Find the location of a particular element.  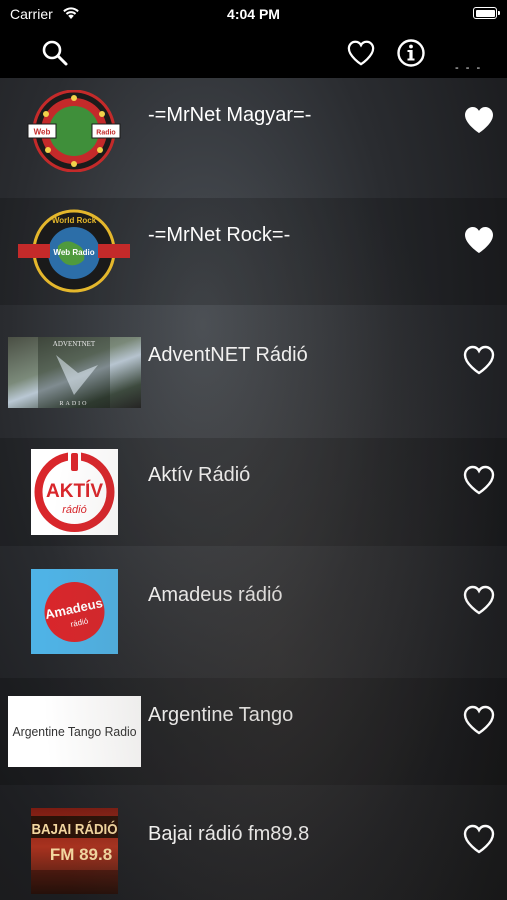

logo-text: Web Radio is located at coordinates (73, 252).